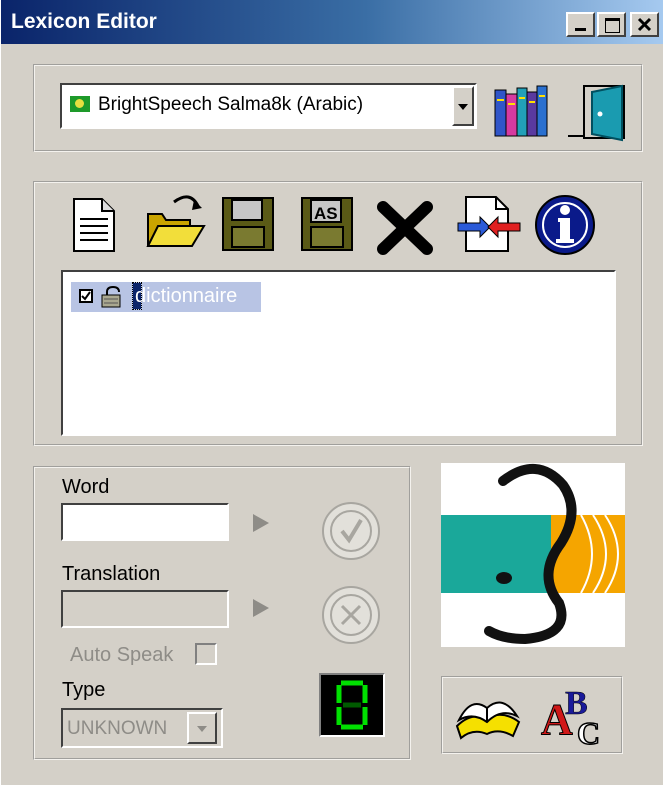 The image size is (663, 785). Describe the element at coordinates (588, 731) in the screenshot. I see `svg-text: C` at that location.